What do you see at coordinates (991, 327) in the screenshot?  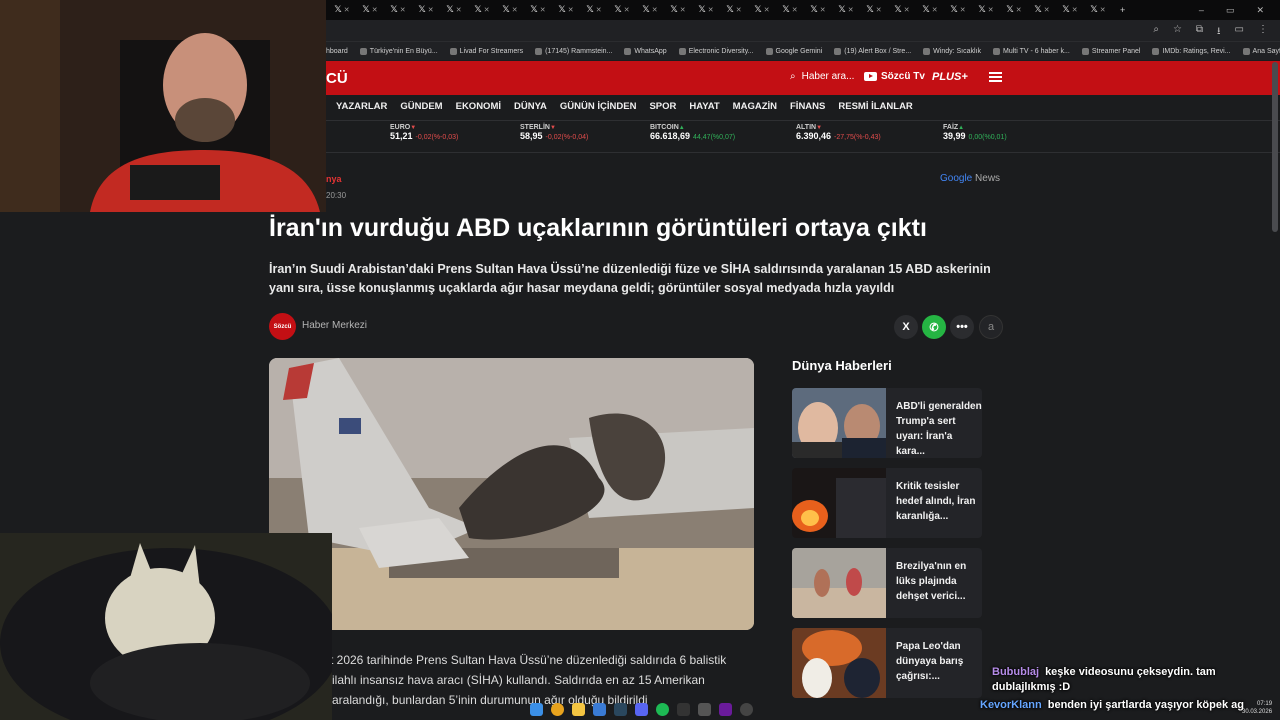 I see `font-size-button: a` at bounding box center [991, 327].